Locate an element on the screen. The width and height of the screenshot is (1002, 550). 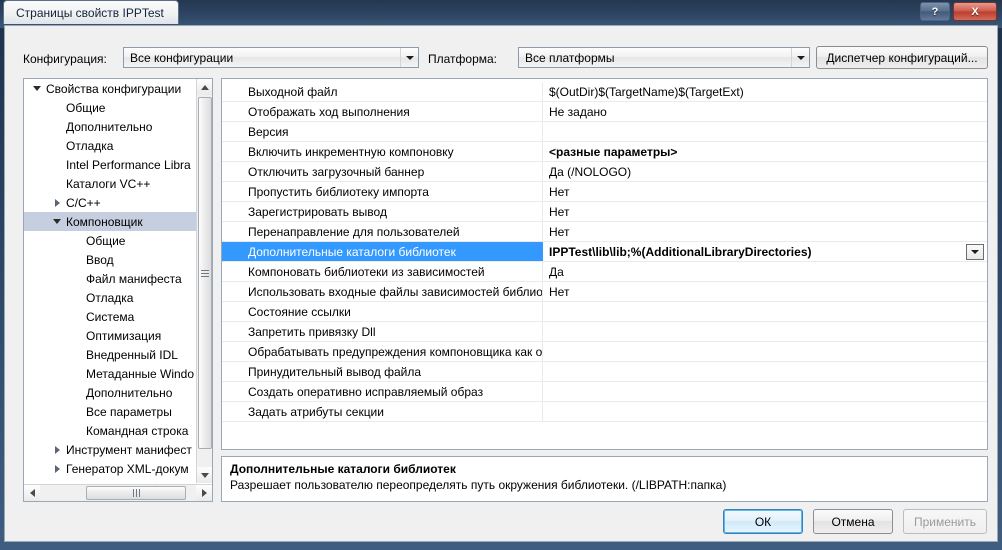
property-row: Состояние ссылки is located at coordinates (604, 312).